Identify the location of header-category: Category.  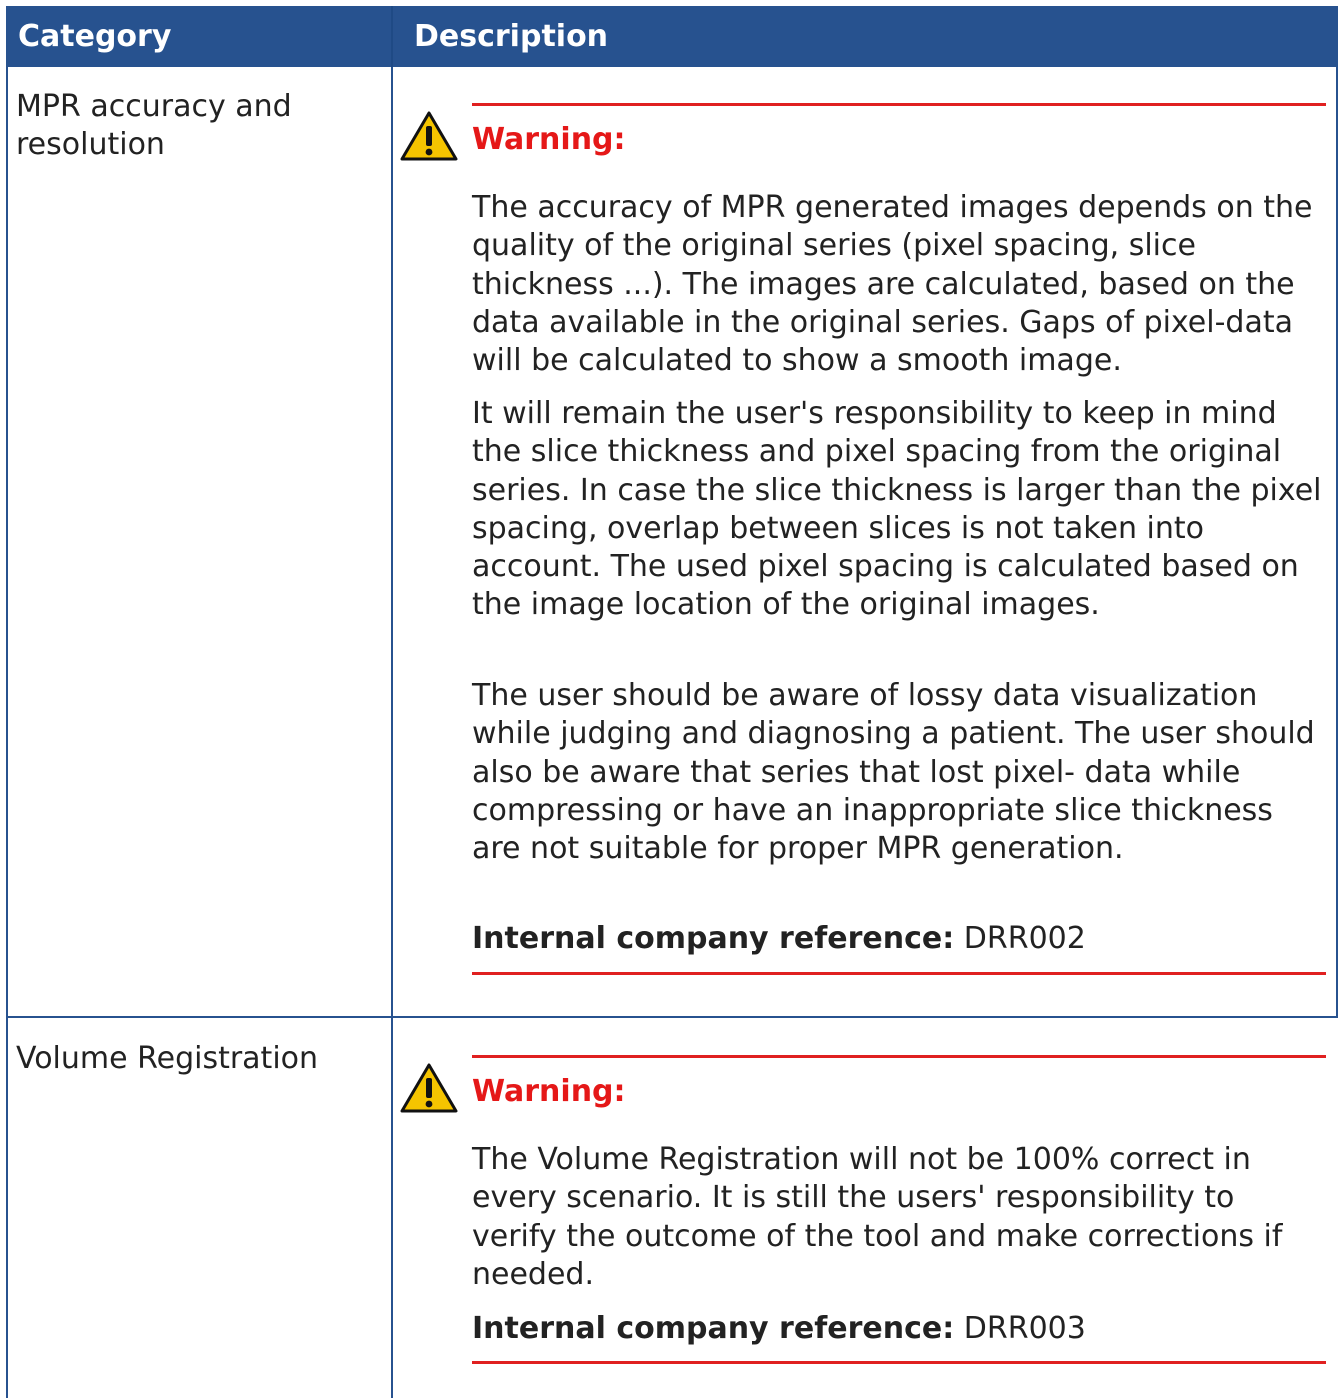
(95, 36).